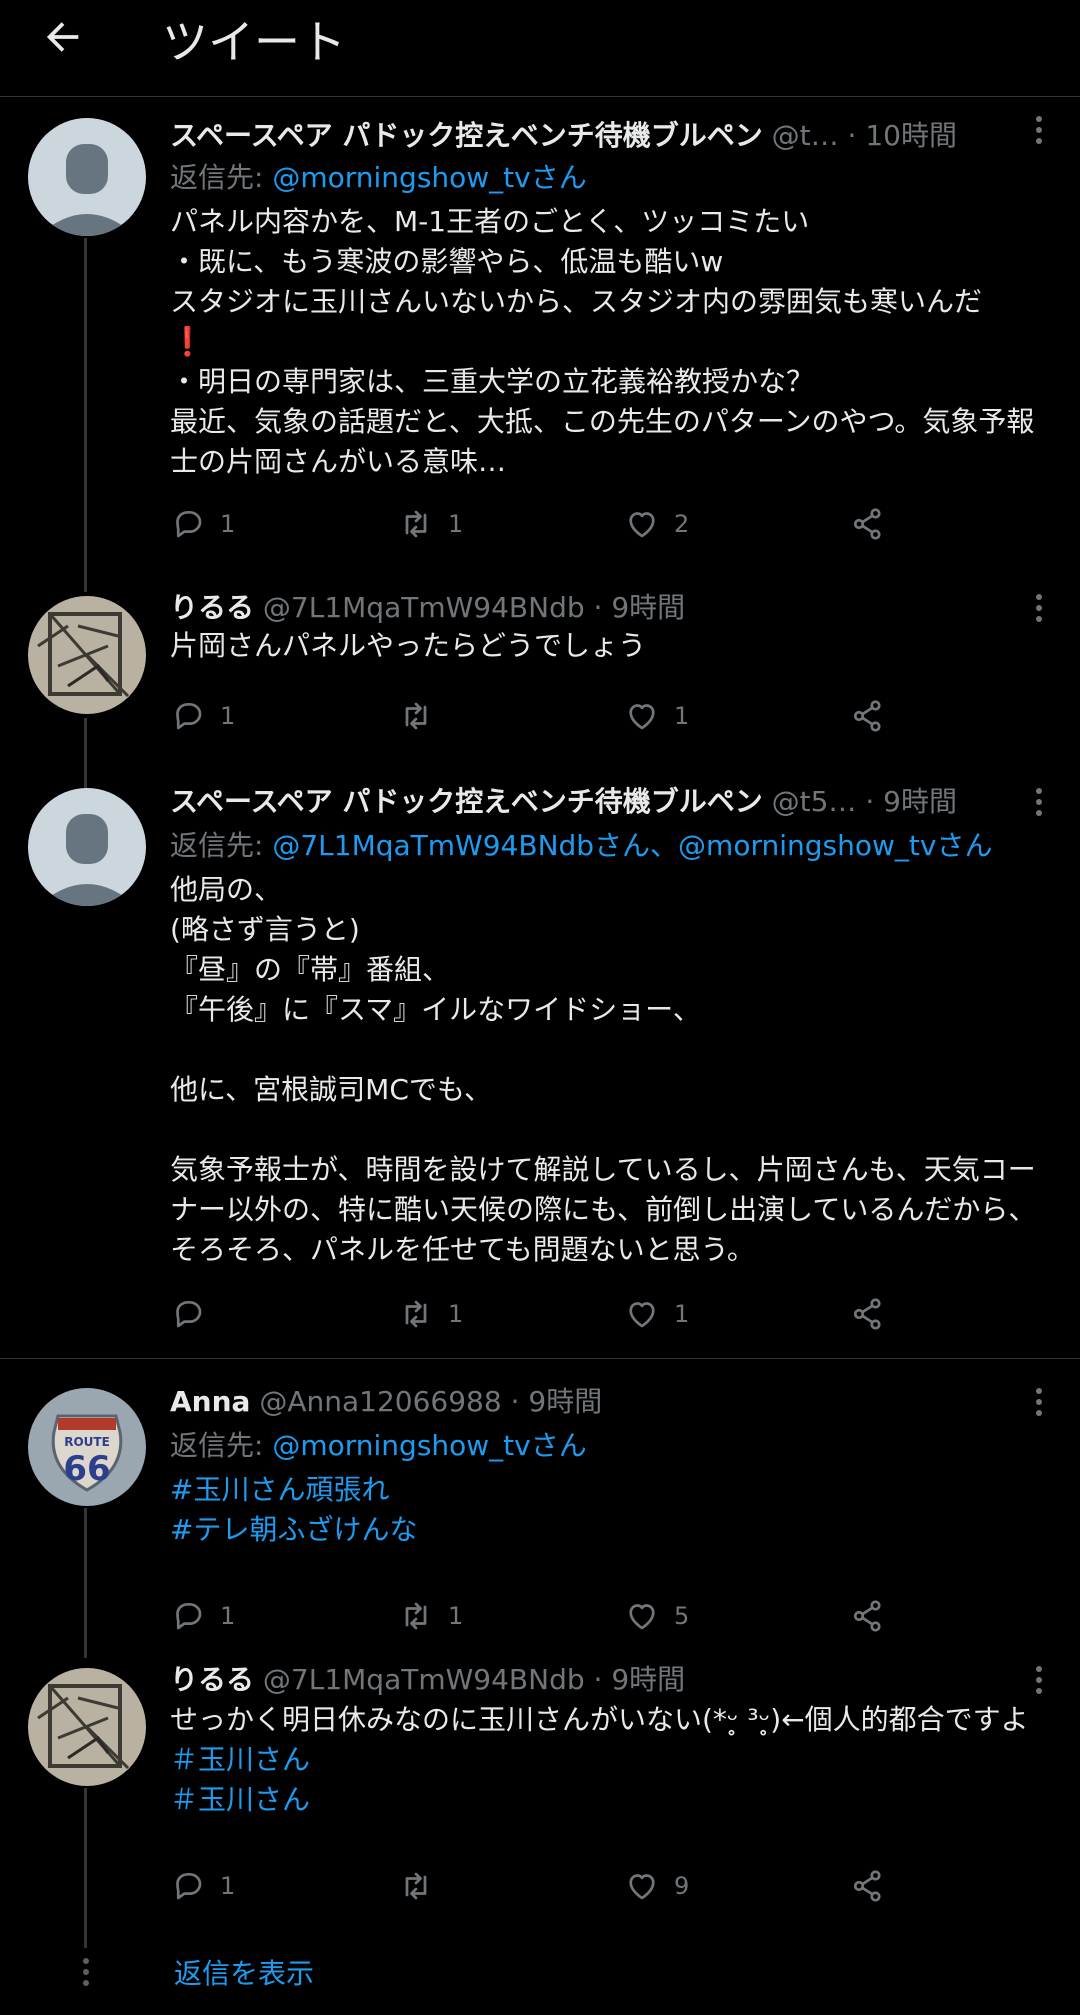 The width and height of the screenshot is (1080, 2015). I want to click on tweet-actions: 1 1 2, so click(530, 524).